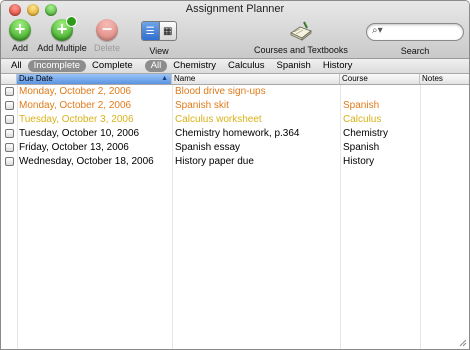 Image resolution: width=470 pixels, height=350 pixels. I want to click on add-multiple-label: Add Multiple, so click(62, 48).